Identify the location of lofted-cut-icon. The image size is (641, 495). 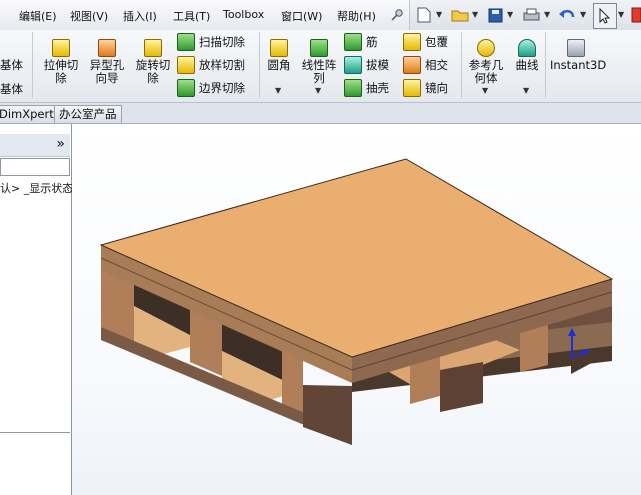
(186, 65).